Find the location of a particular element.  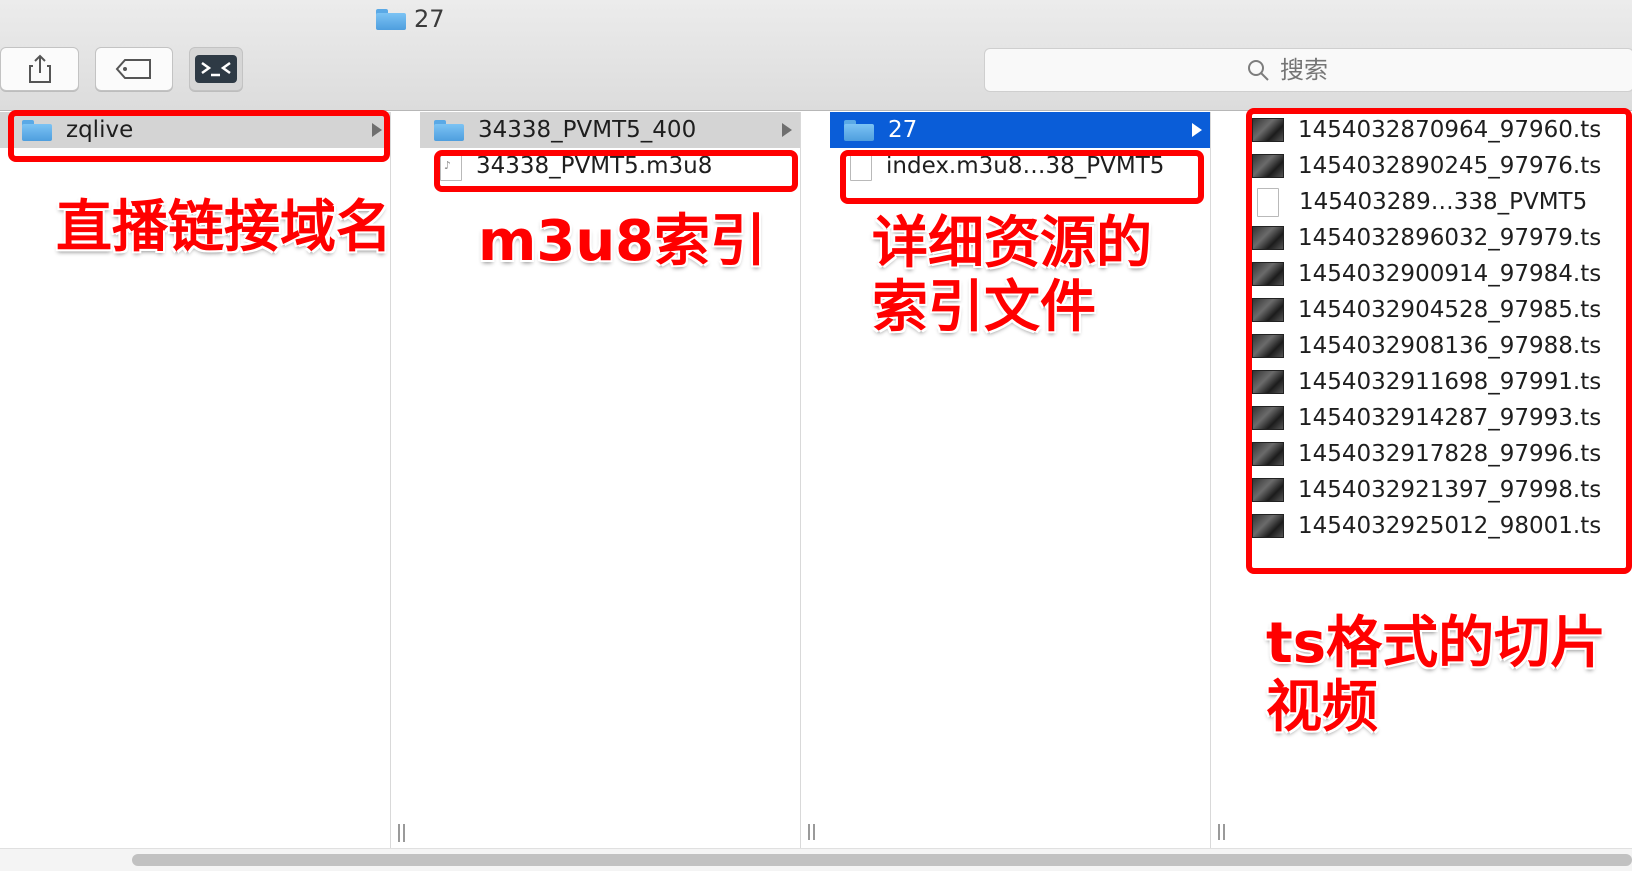

search-field is located at coordinates (1308, 70).